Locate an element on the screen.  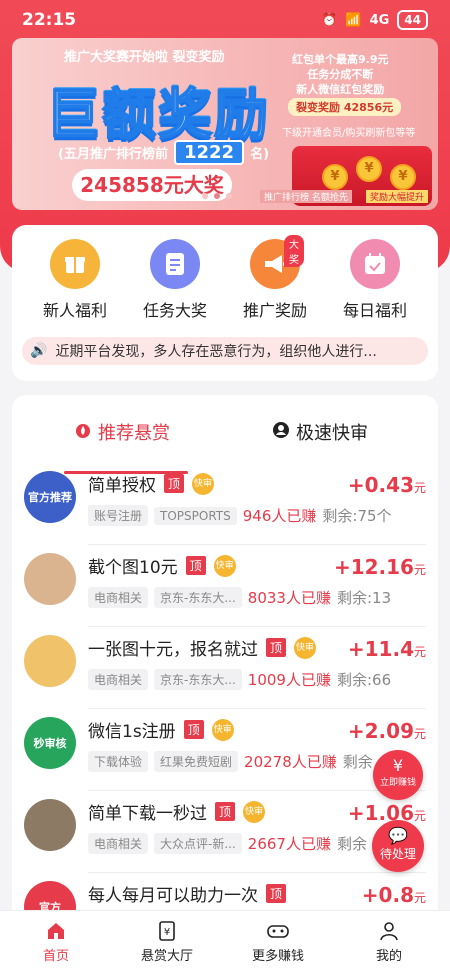
tab-fast-review: 极速快审 is located at coordinates (320, 432).